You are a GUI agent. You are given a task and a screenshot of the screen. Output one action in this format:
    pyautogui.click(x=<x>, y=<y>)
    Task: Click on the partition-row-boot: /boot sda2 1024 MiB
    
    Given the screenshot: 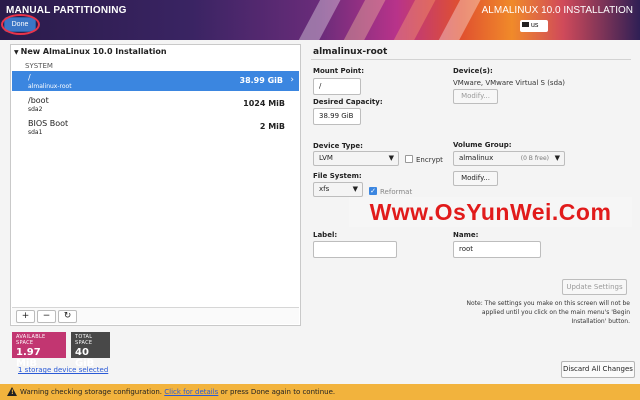 What is the action you would take?
    pyautogui.click(x=155, y=104)
    